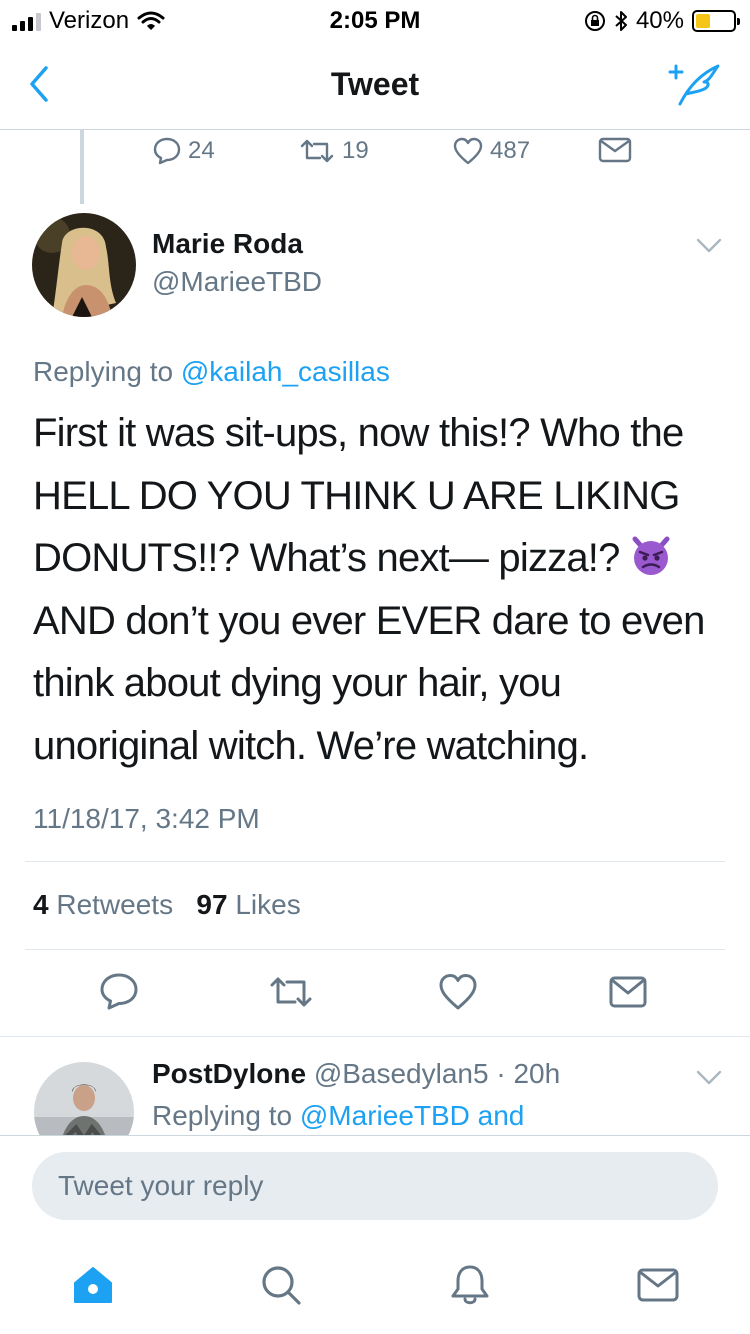 The width and height of the screenshot is (750, 1334). Describe the element at coordinates (375, 153) in the screenshot. I see `previous-tweet-actions: 24 19 487` at that location.